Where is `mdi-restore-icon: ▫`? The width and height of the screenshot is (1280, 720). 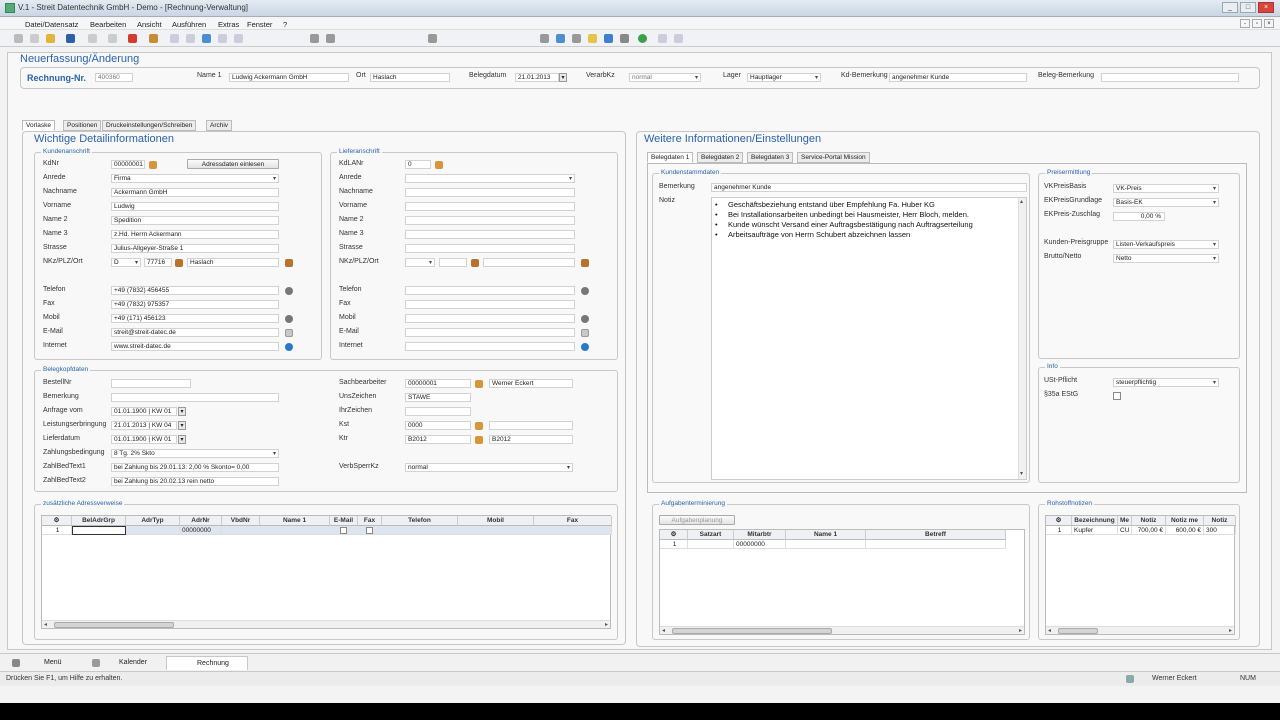 mdi-restore-icon: ▫ is located at coordinates (1257, 23).